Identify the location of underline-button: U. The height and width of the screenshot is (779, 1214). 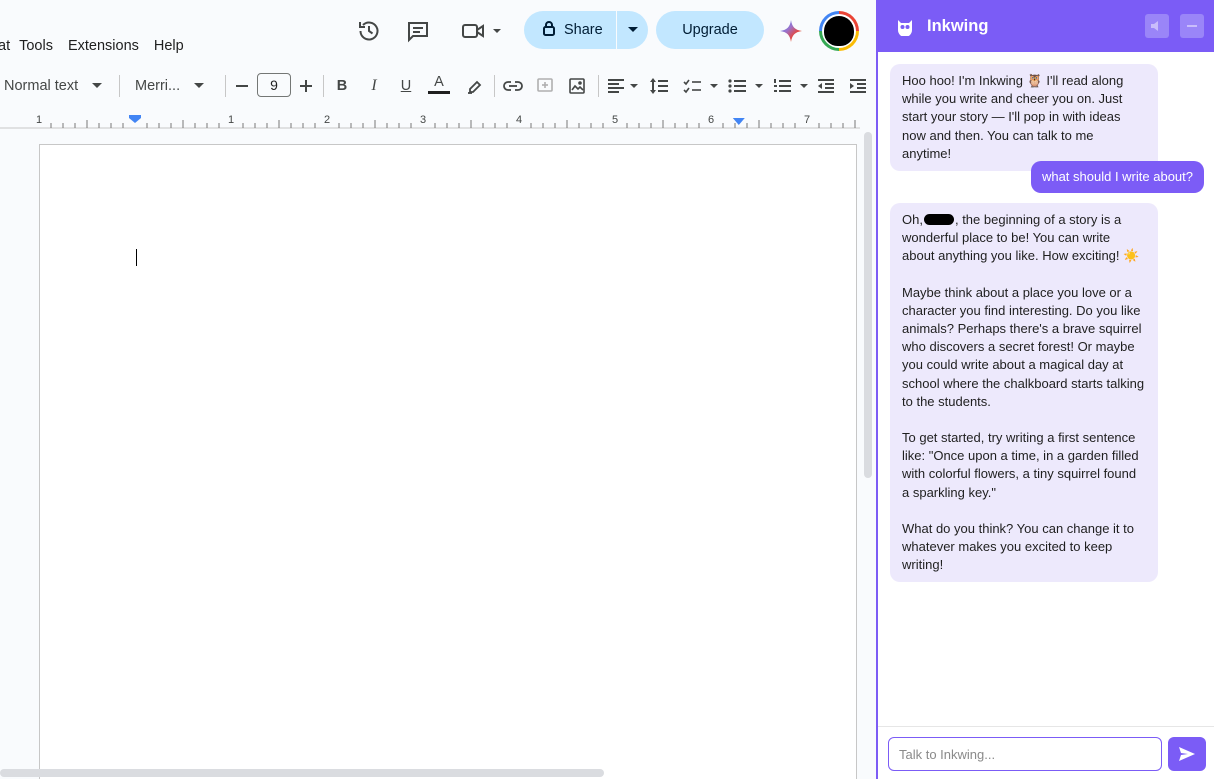
(406, 86).